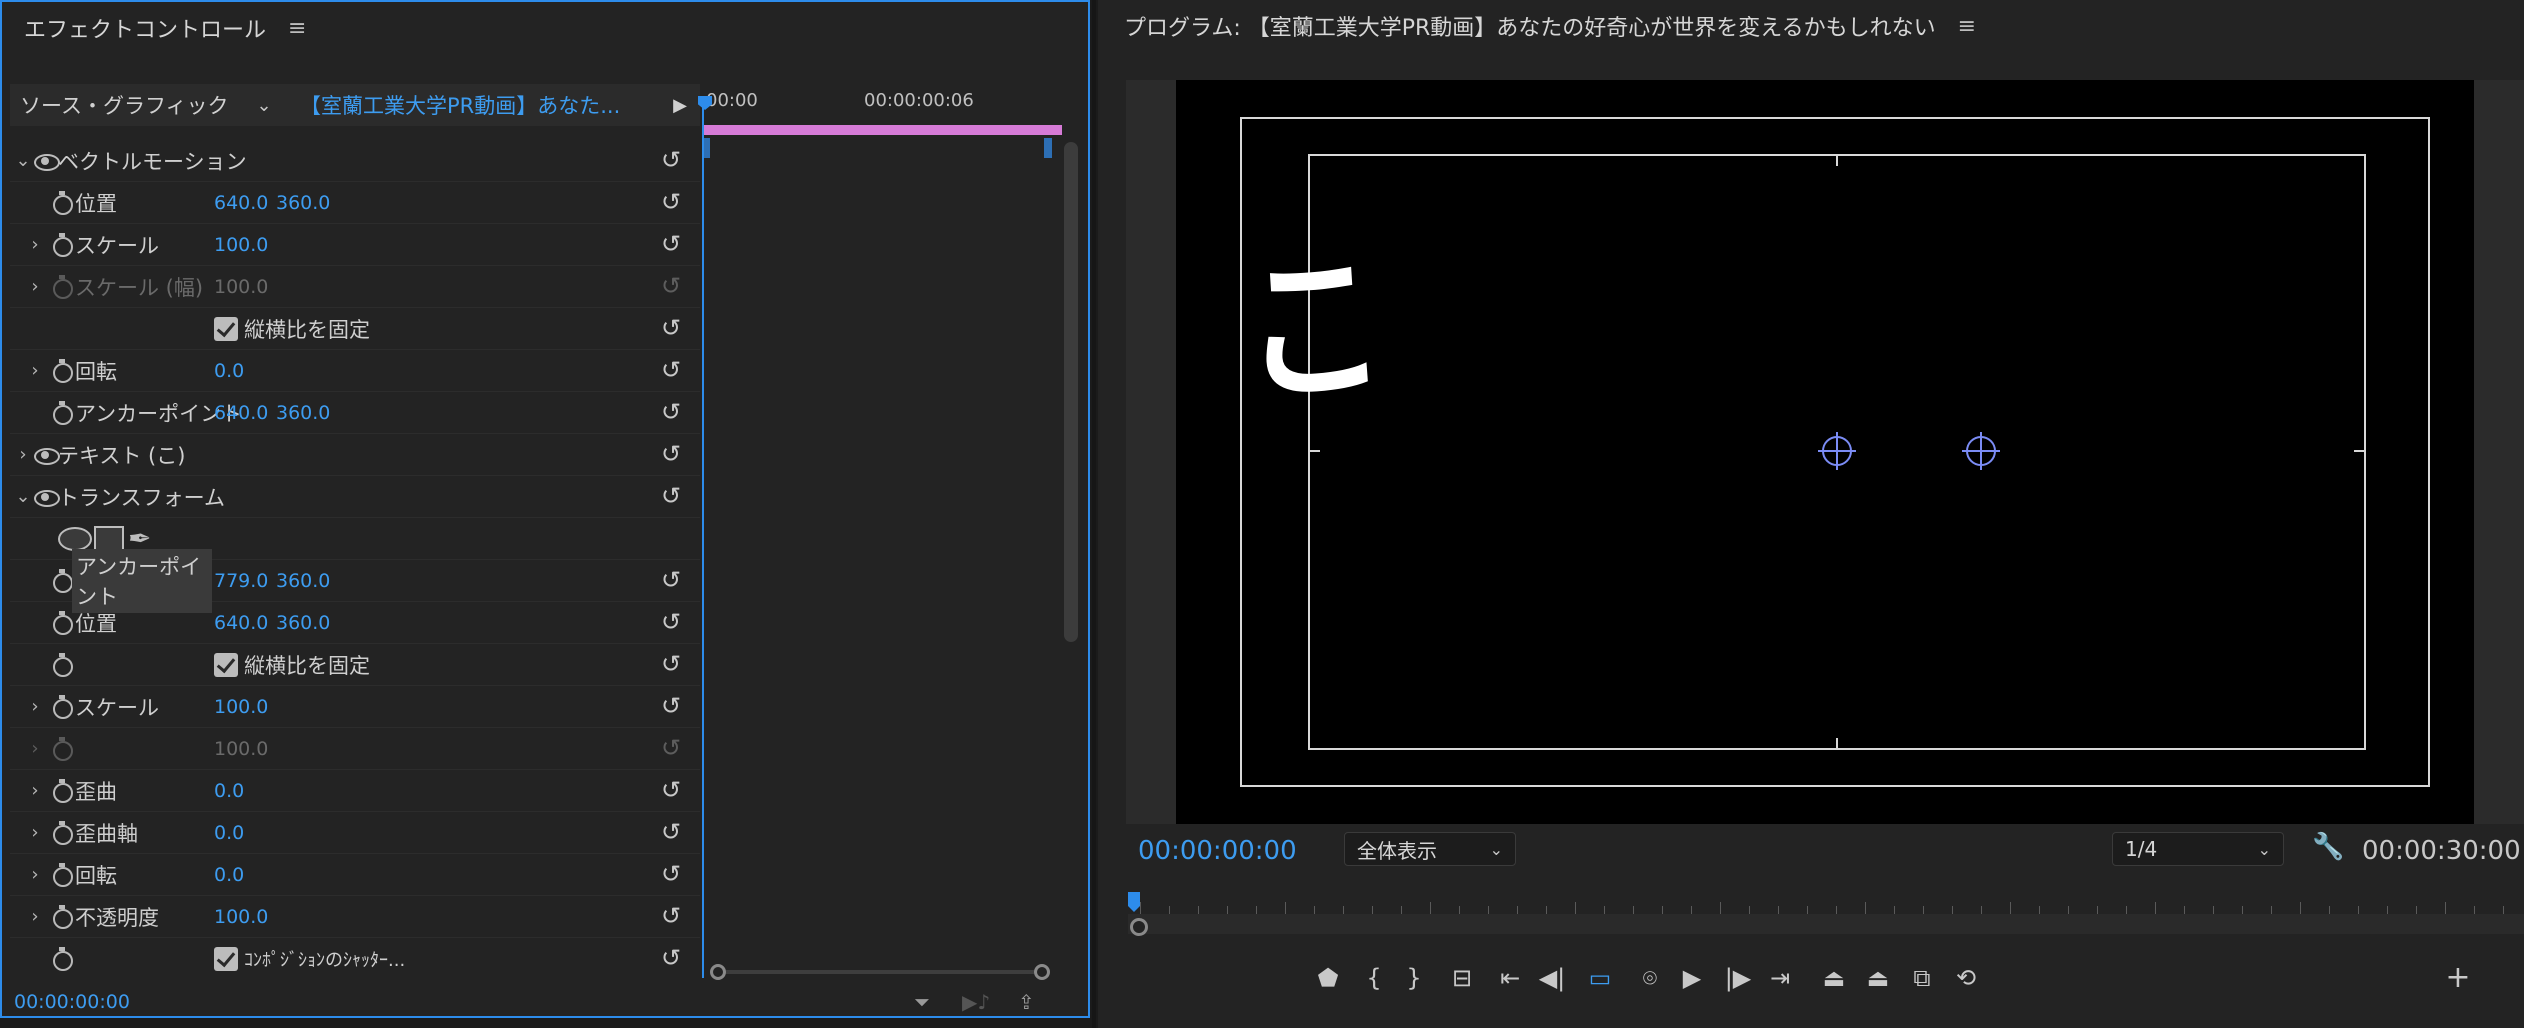 The width and height of the screenshot is (2524, 1028). Describe the element at coordinates (1966, 978) in the screenshot. I see `comparison-view-icon: ⟲` at that location.